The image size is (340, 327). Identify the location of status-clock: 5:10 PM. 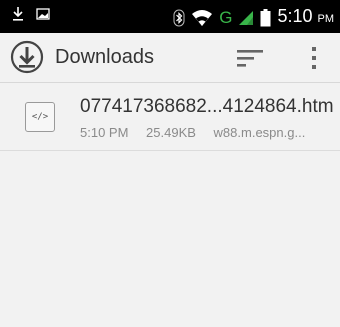
(305, 17).